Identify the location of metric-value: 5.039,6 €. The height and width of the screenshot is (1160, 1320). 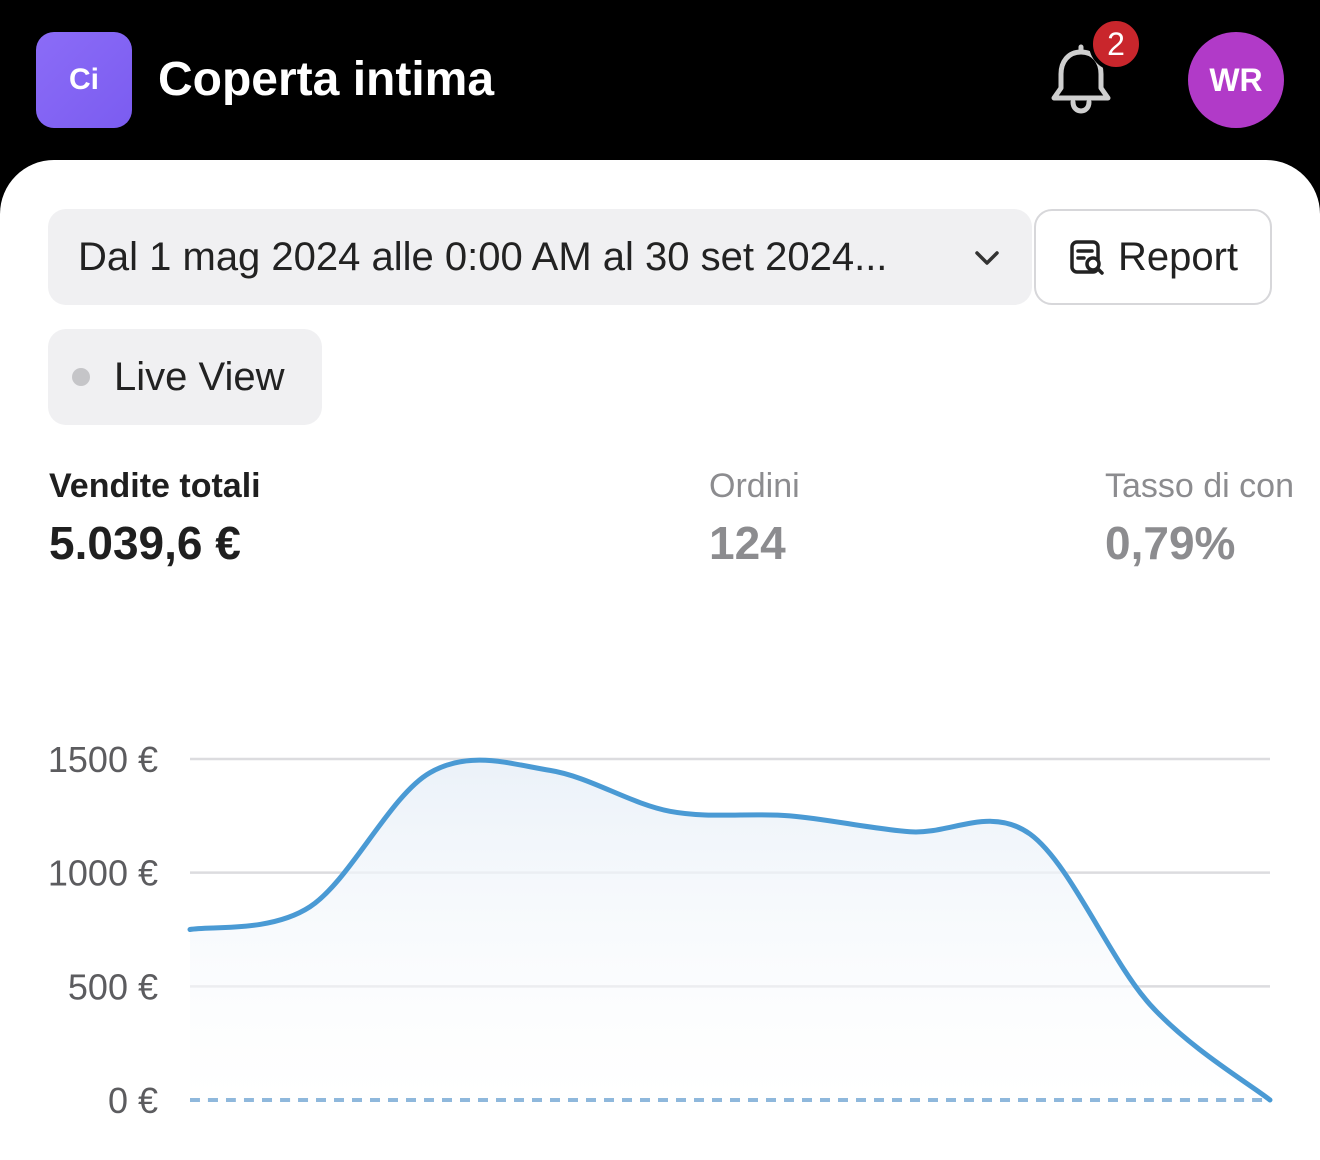
(145, 543).